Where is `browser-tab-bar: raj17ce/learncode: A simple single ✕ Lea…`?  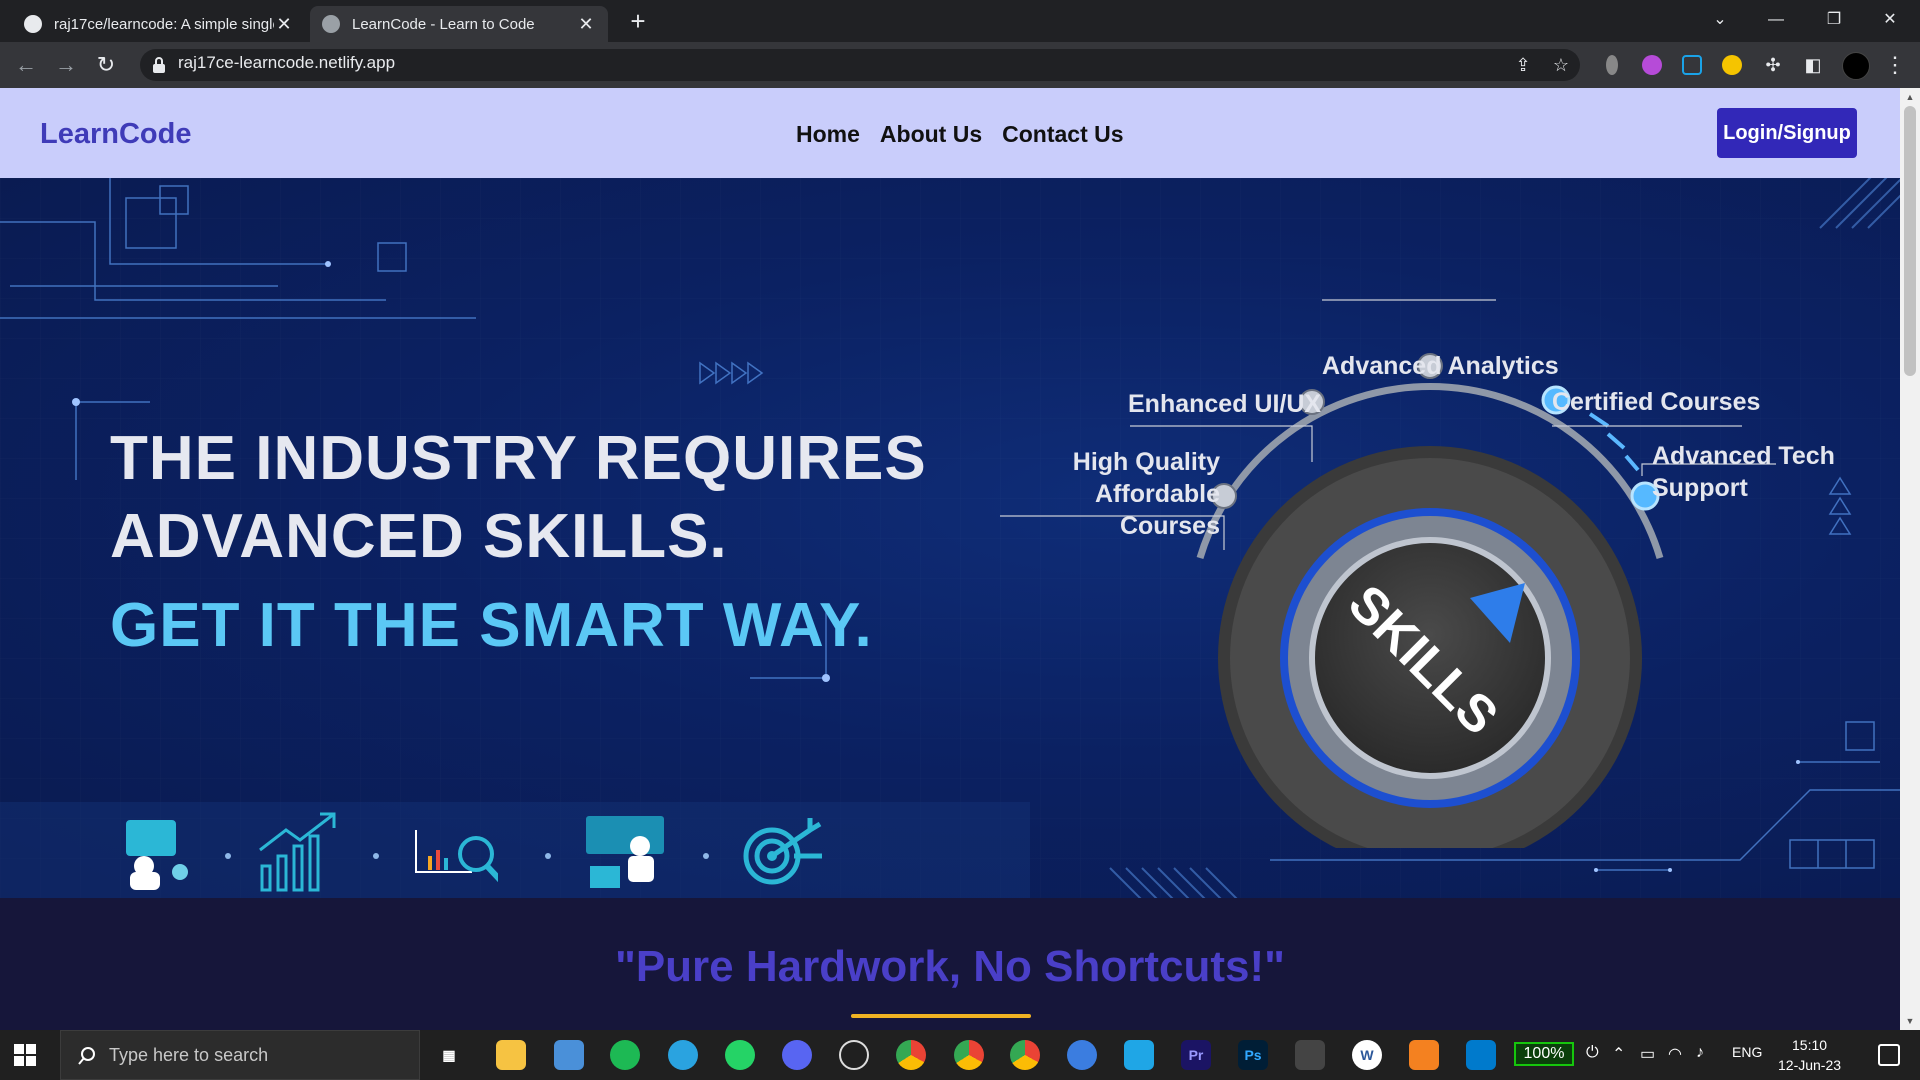
browser-tab-bar: raj17ce/learncode: A simple single ✕ Lea… is located at coordinates (960, 21).